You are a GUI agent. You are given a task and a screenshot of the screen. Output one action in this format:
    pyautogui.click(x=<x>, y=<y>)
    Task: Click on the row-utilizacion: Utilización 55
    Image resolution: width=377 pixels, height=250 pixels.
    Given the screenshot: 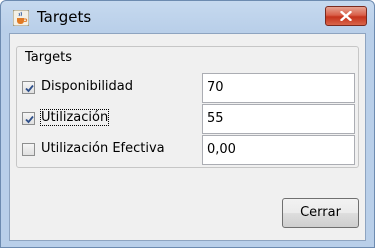 What is the action you would take?
    pyautogui.click(x=188, y=119)
    